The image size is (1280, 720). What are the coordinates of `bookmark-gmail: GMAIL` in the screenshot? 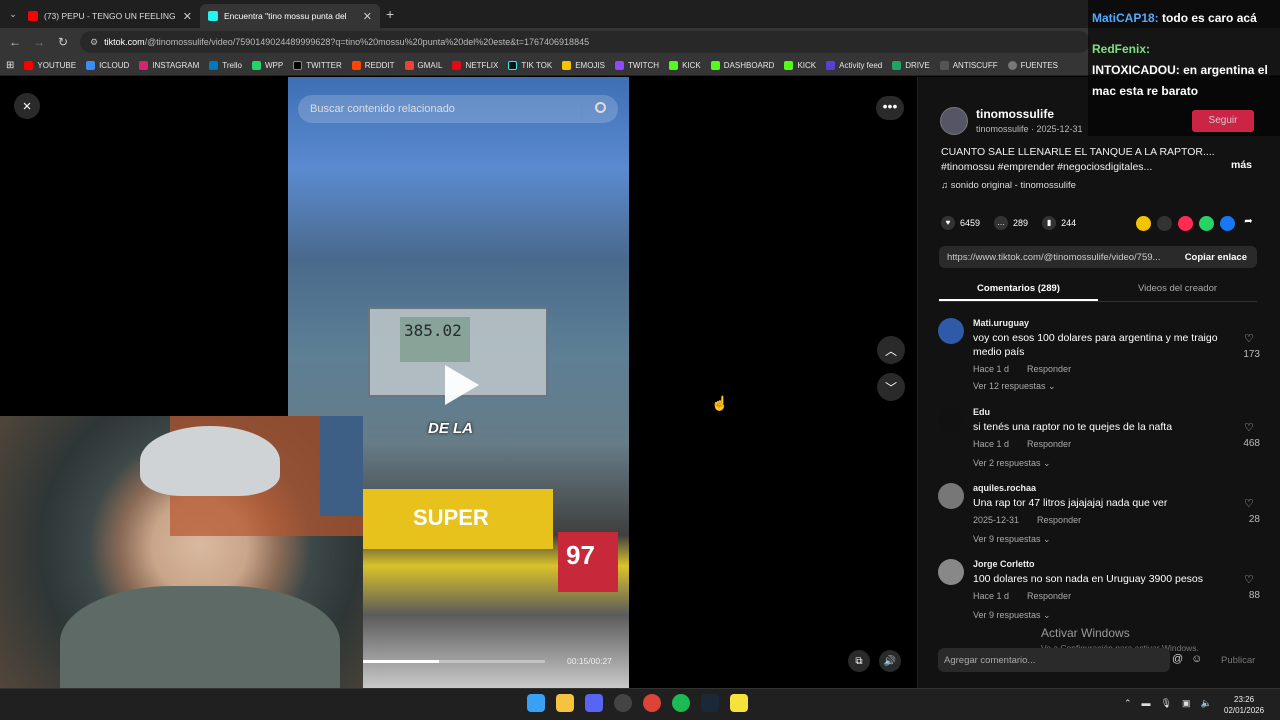 It's located at (423, 65).